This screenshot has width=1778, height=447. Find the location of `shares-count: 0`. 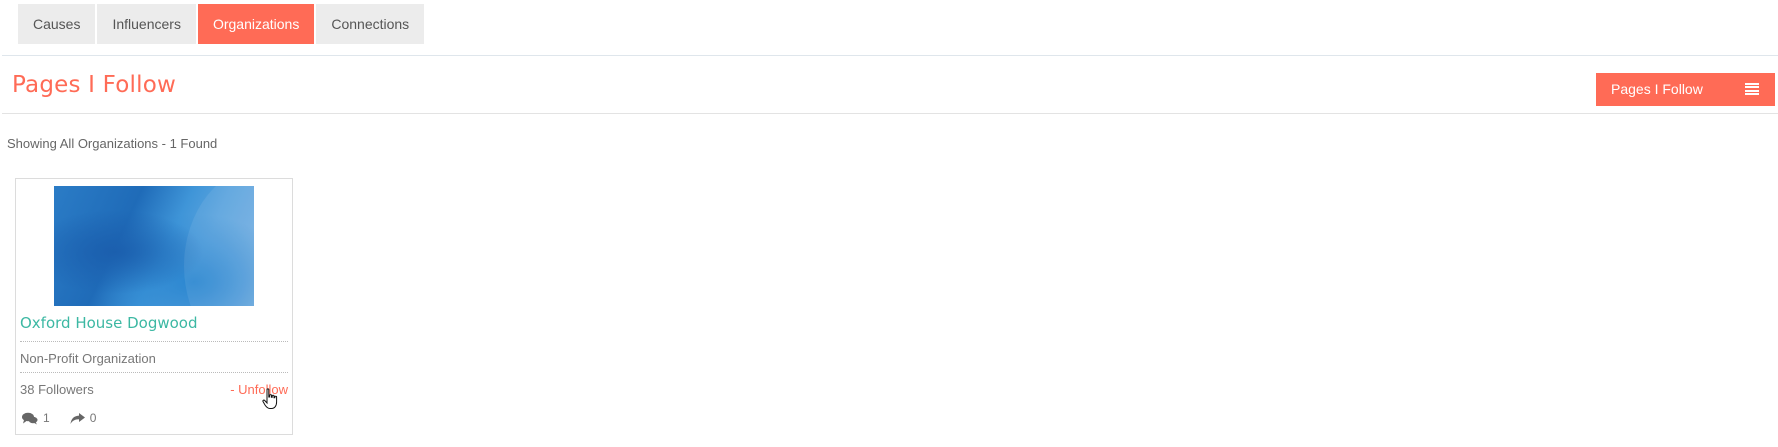

shares-count: 0 is located at coordinates (93, 418).